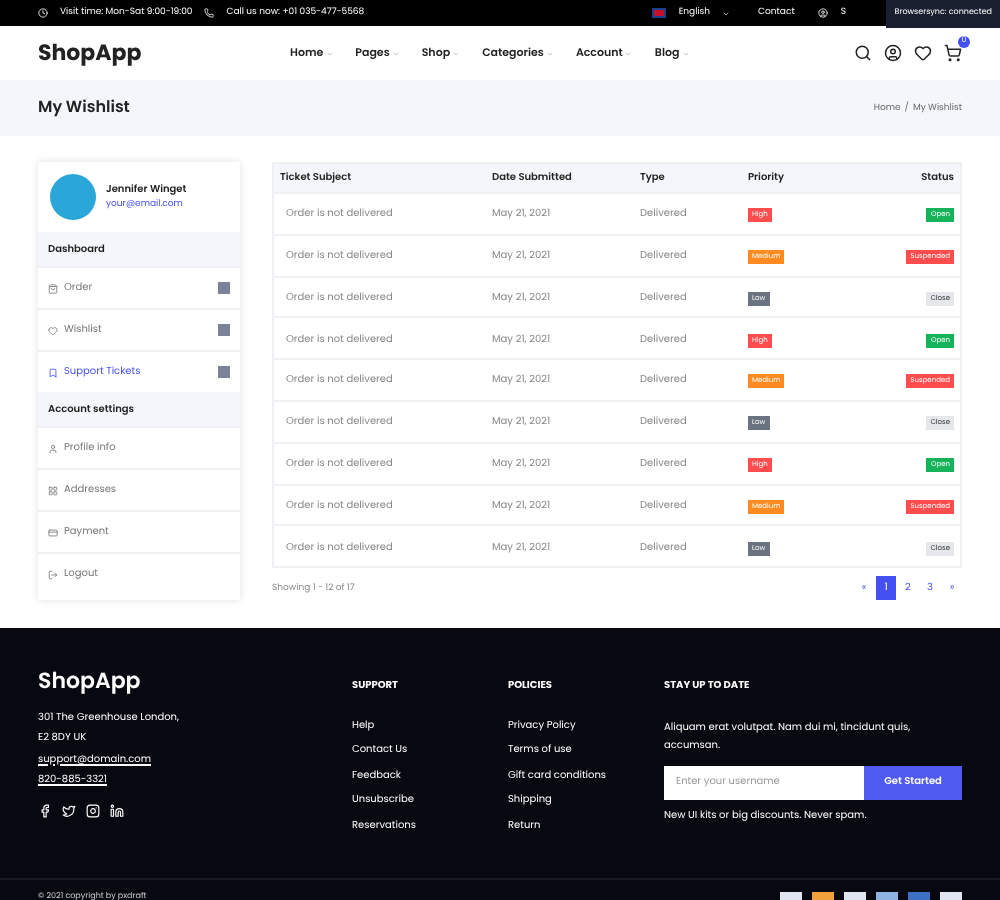 The width and height of the screenshot is (1000, 900). What do you see at coordinates (84, 108) in the screenshot?
I see `page-title: My Wishlist` at bounding box center [84, 108].